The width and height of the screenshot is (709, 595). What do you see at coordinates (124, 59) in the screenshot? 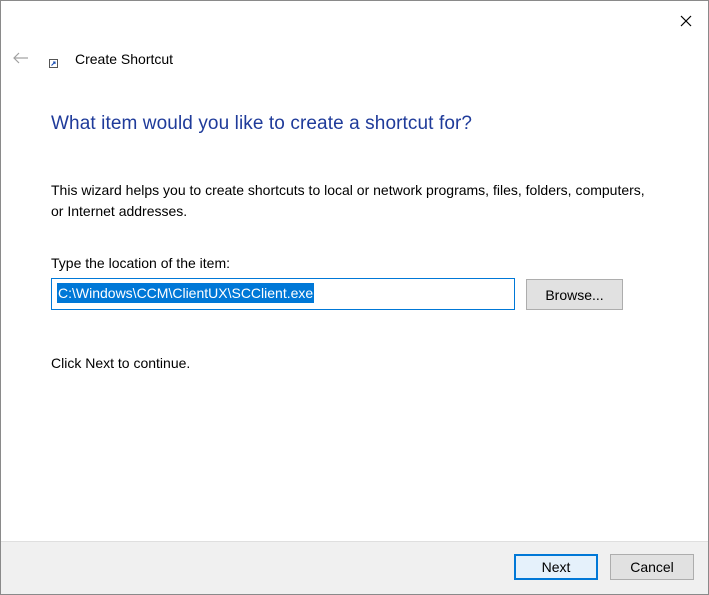
I see `window-title: Create Shortcut` at bounding box center [124, 59].